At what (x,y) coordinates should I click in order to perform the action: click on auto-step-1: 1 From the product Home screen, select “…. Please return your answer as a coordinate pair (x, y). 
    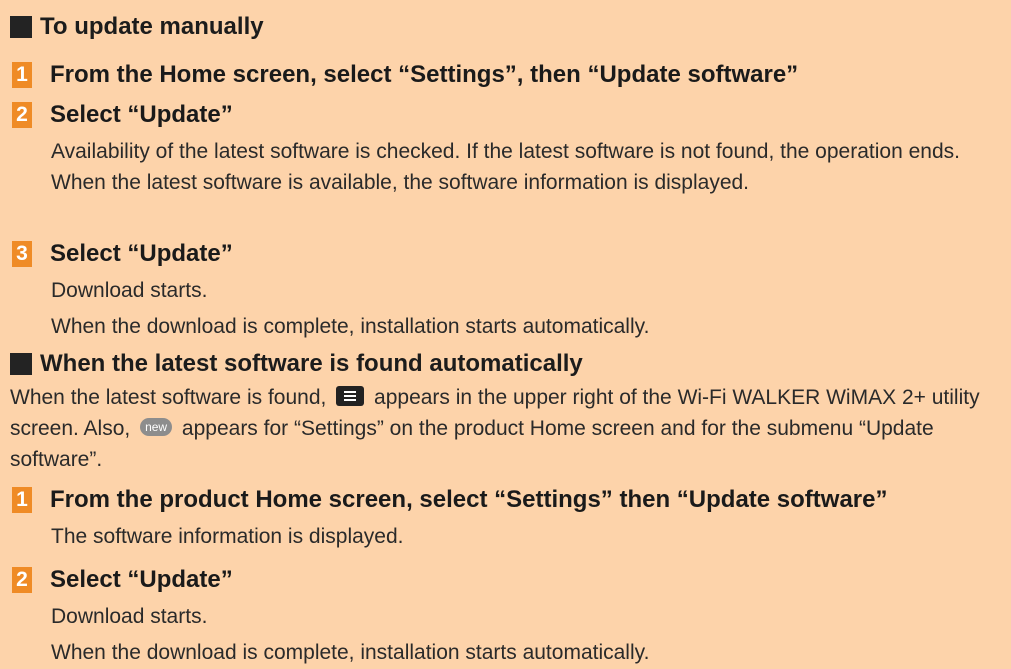
    Looking at the image, I should click on (450, 500).